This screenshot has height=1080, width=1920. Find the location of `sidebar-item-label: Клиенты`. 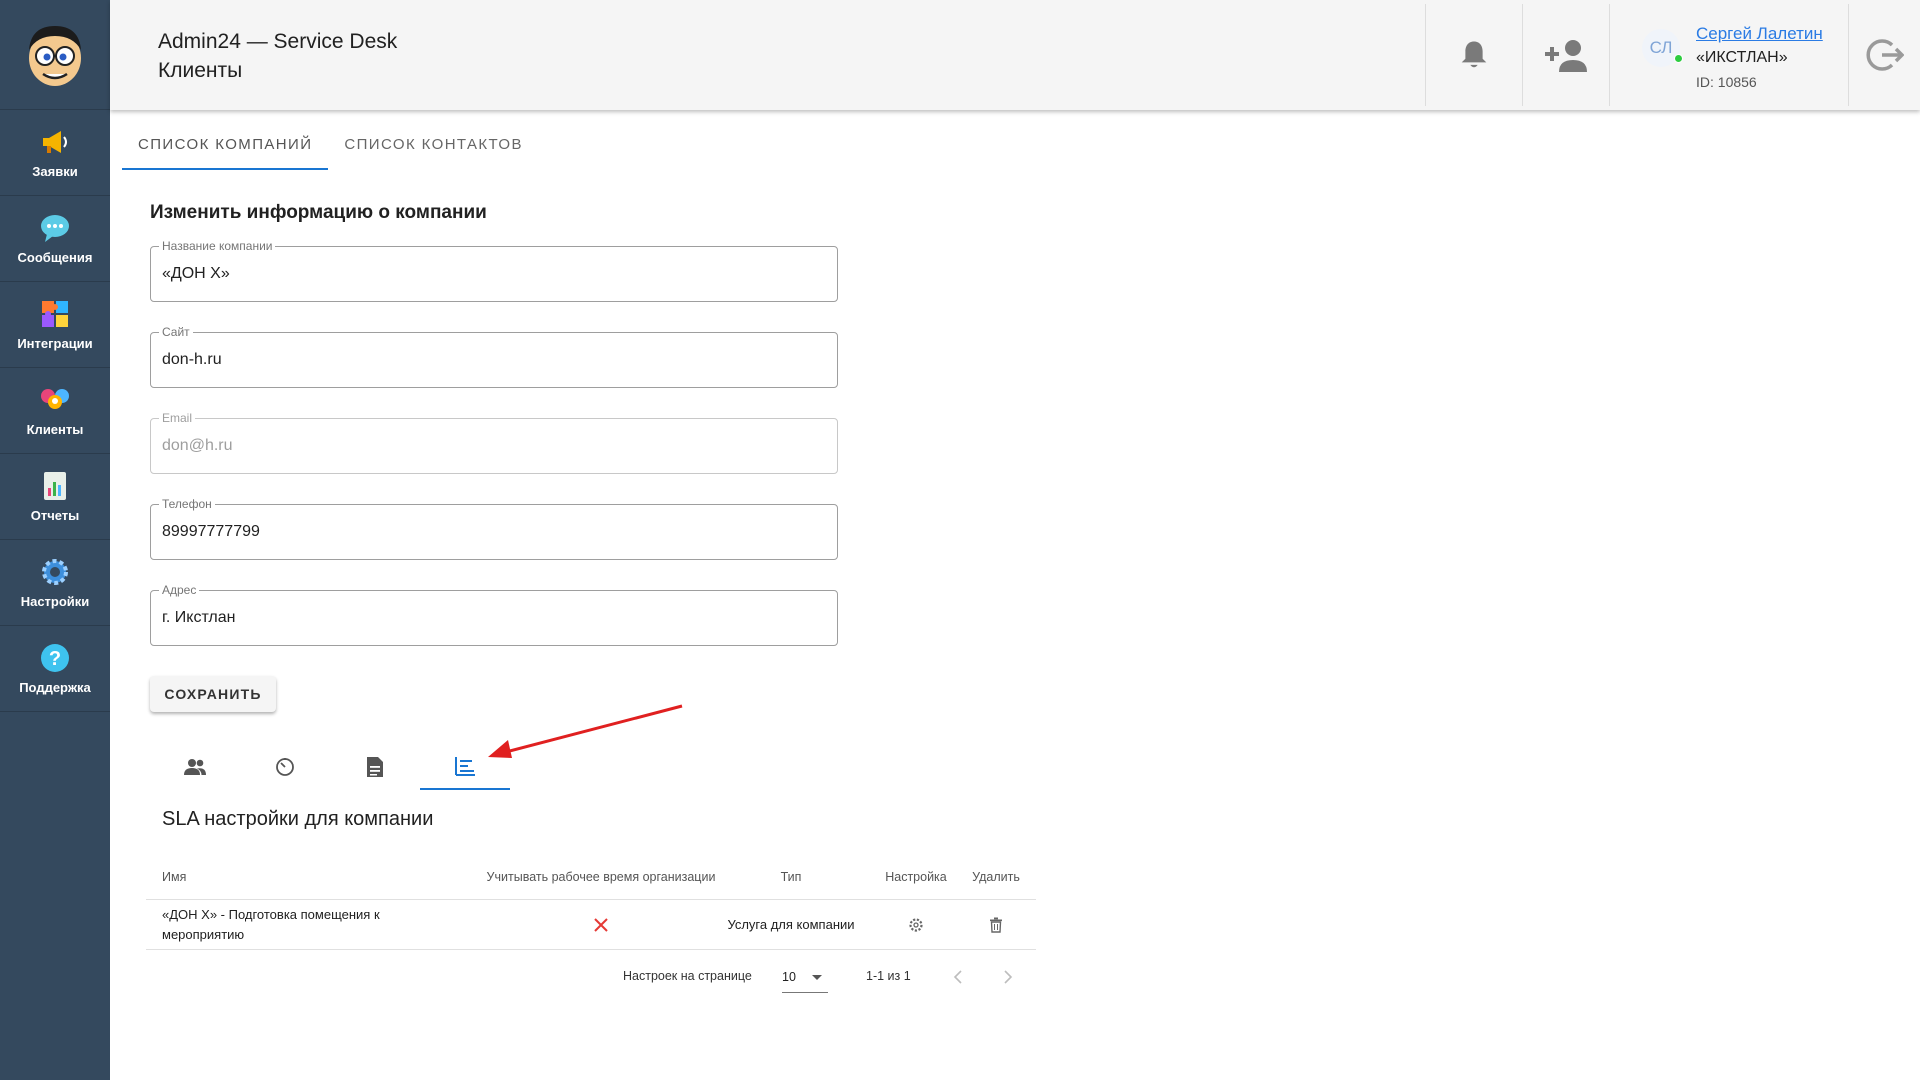

sidebar-item-label: Клиенты is located at coordinates (55, 429).